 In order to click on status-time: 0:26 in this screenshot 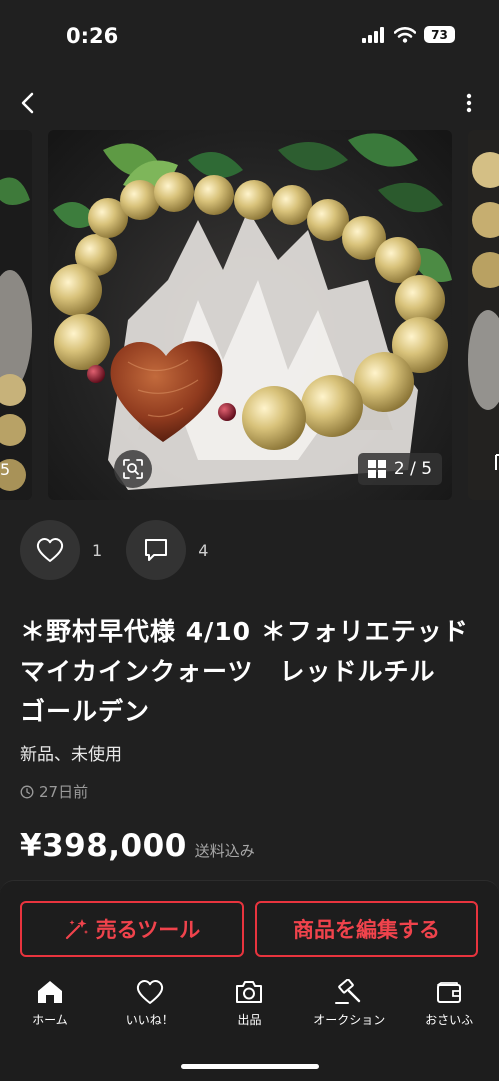, I will do `click(92, 36)`.